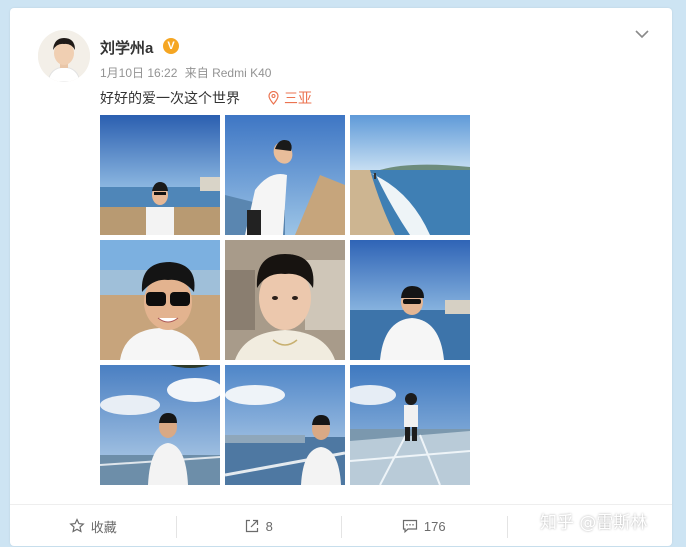 This screenshot has height=547, width=686. I want to click on star-icon, so click(77, 525).